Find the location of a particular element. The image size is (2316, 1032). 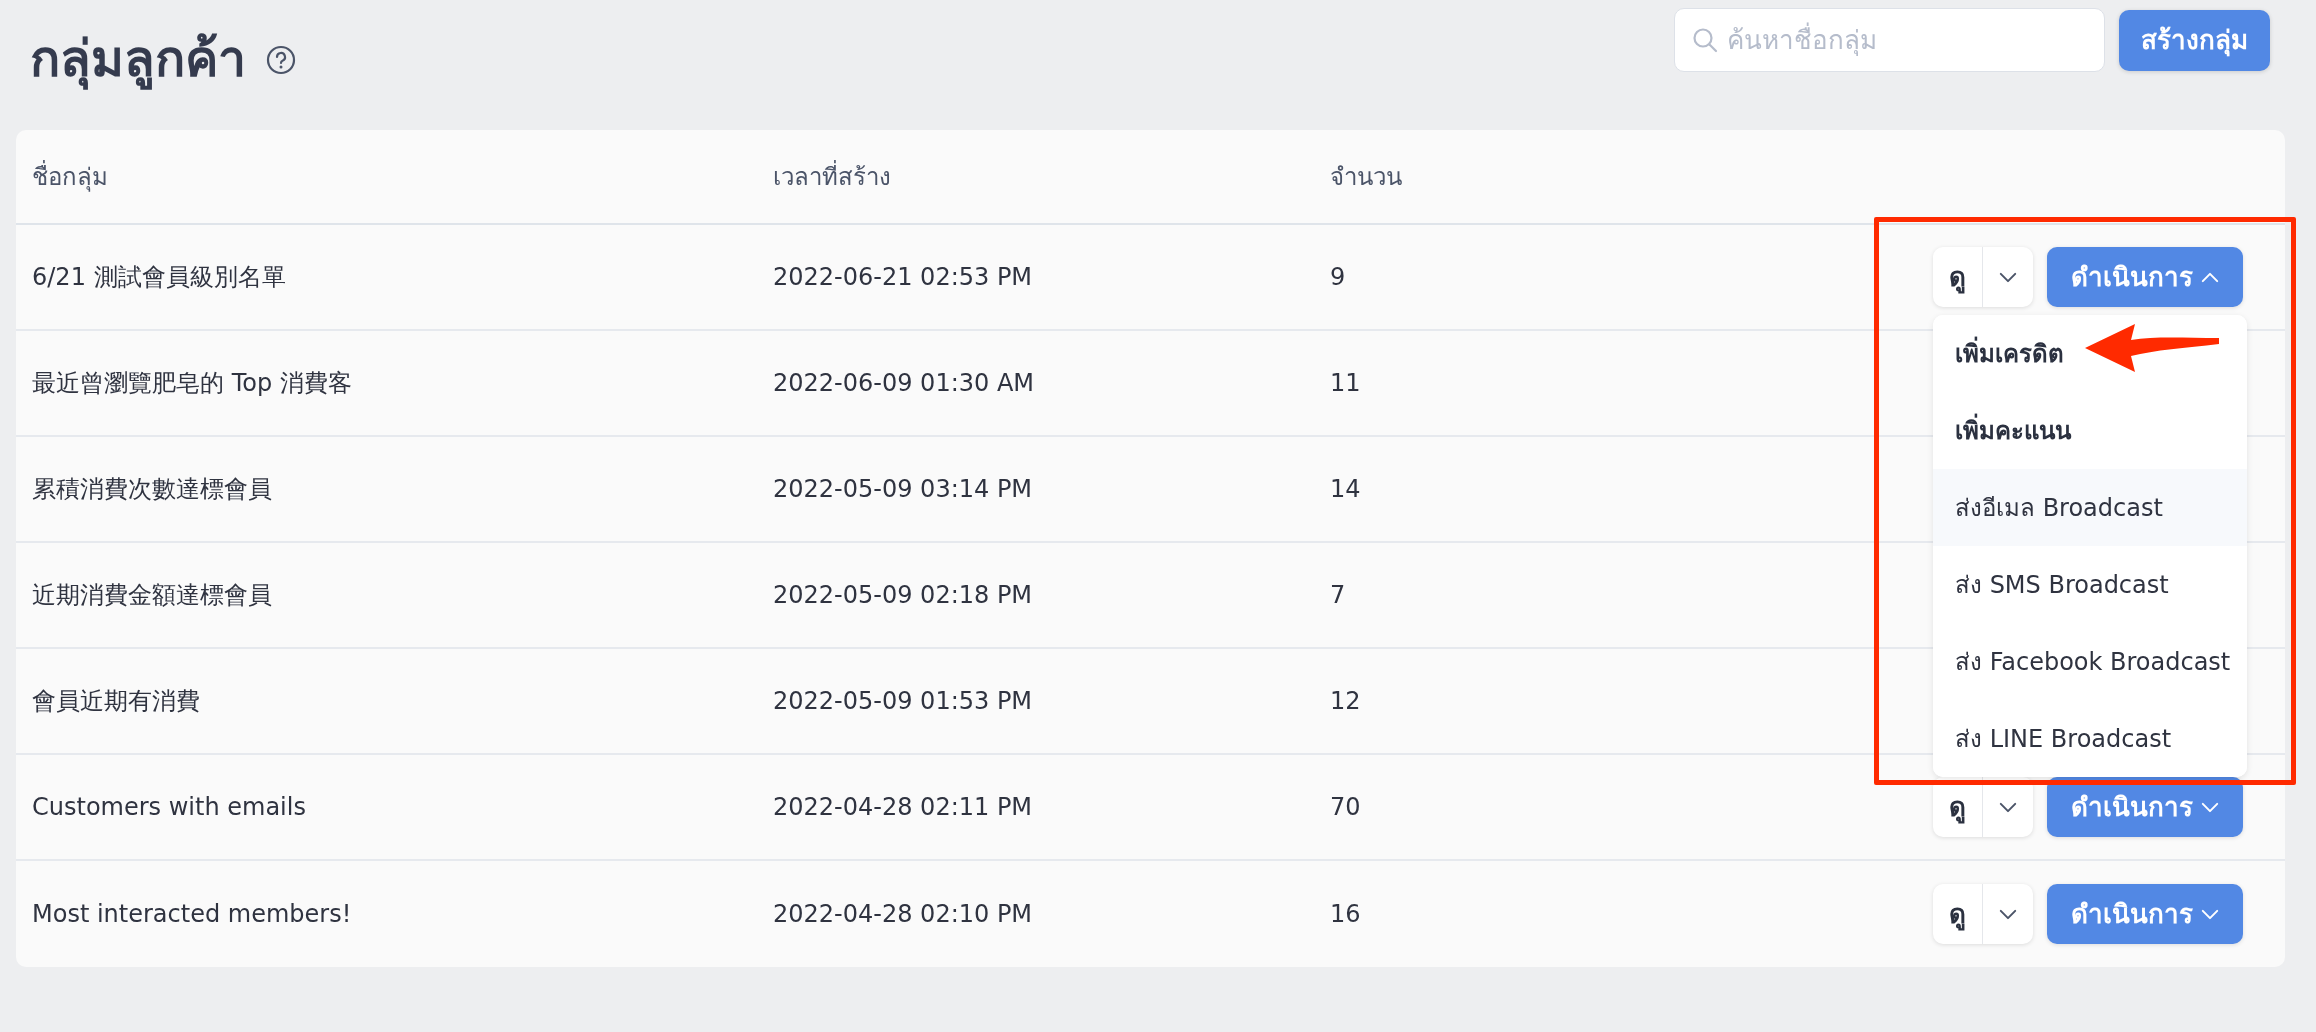

group-name: 近期消費金額達標會員 is located at coordinates (152, 595).